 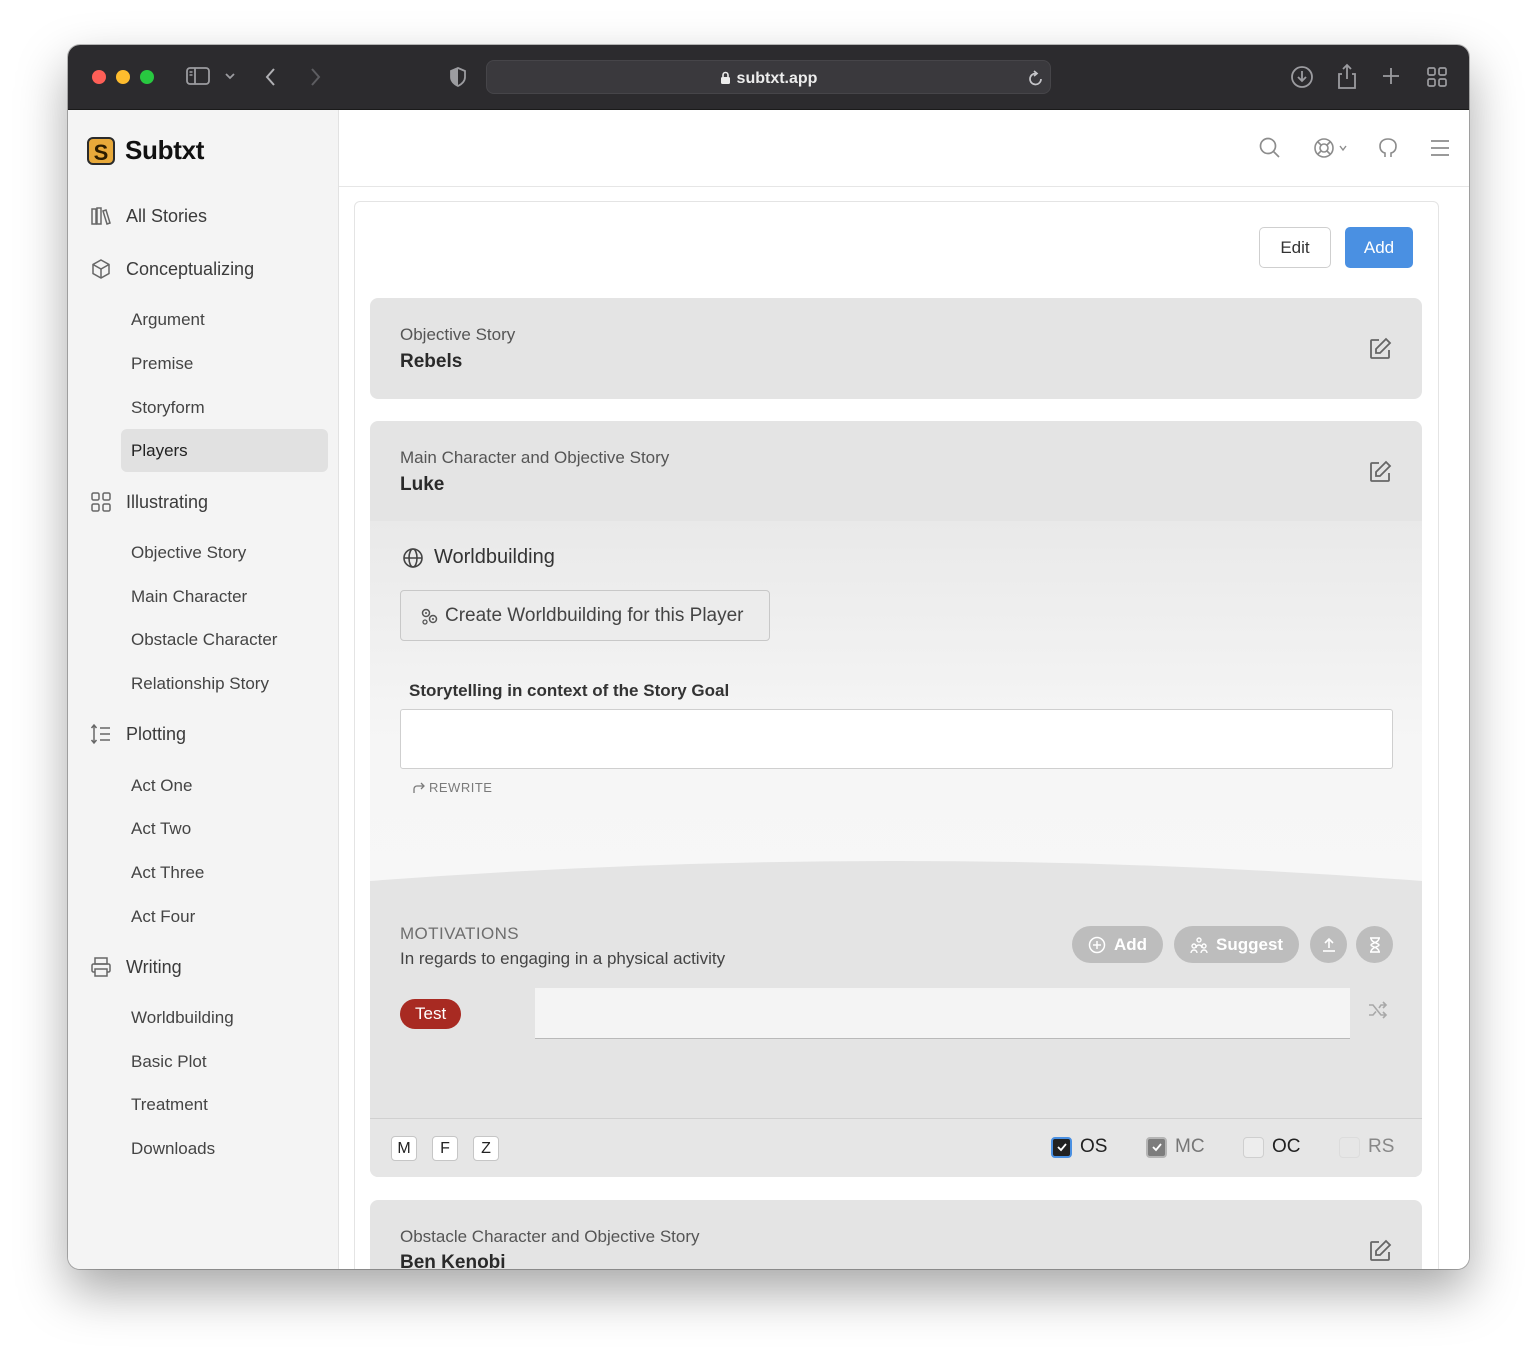 I want to click on zoom-window-button, so click(x=147, y=77).